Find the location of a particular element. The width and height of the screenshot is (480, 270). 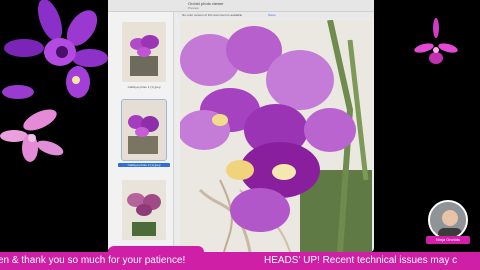

thumbnail-1-image is located at coordinates (144, 52).